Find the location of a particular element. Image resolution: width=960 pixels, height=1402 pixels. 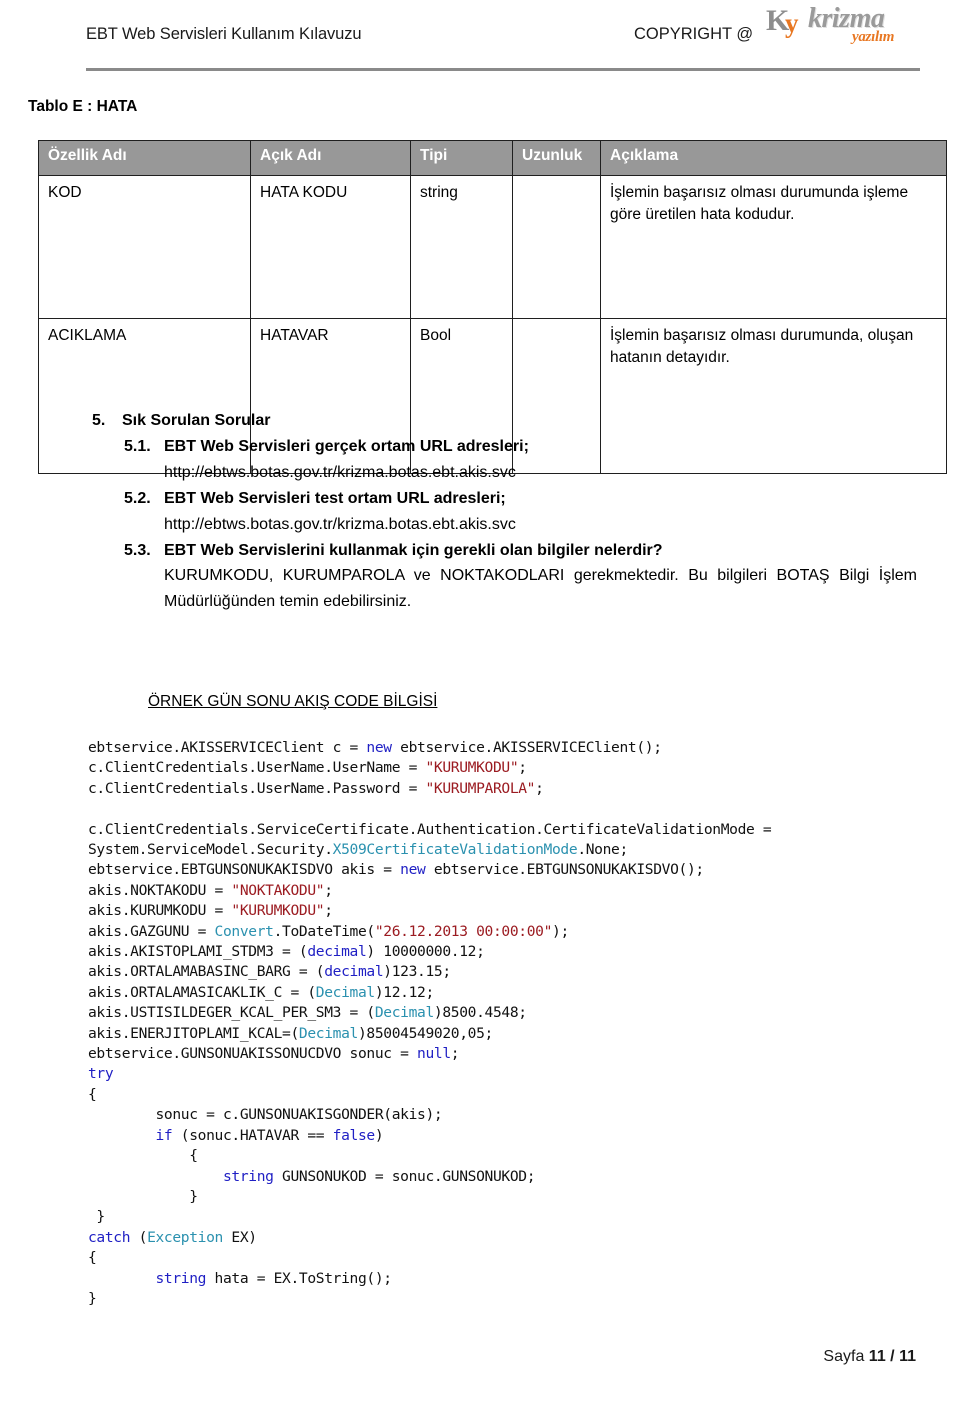

code-line: sonuc = c.GUNSONUAKISGONDER(akis); is located at coordinates (488, 1115).